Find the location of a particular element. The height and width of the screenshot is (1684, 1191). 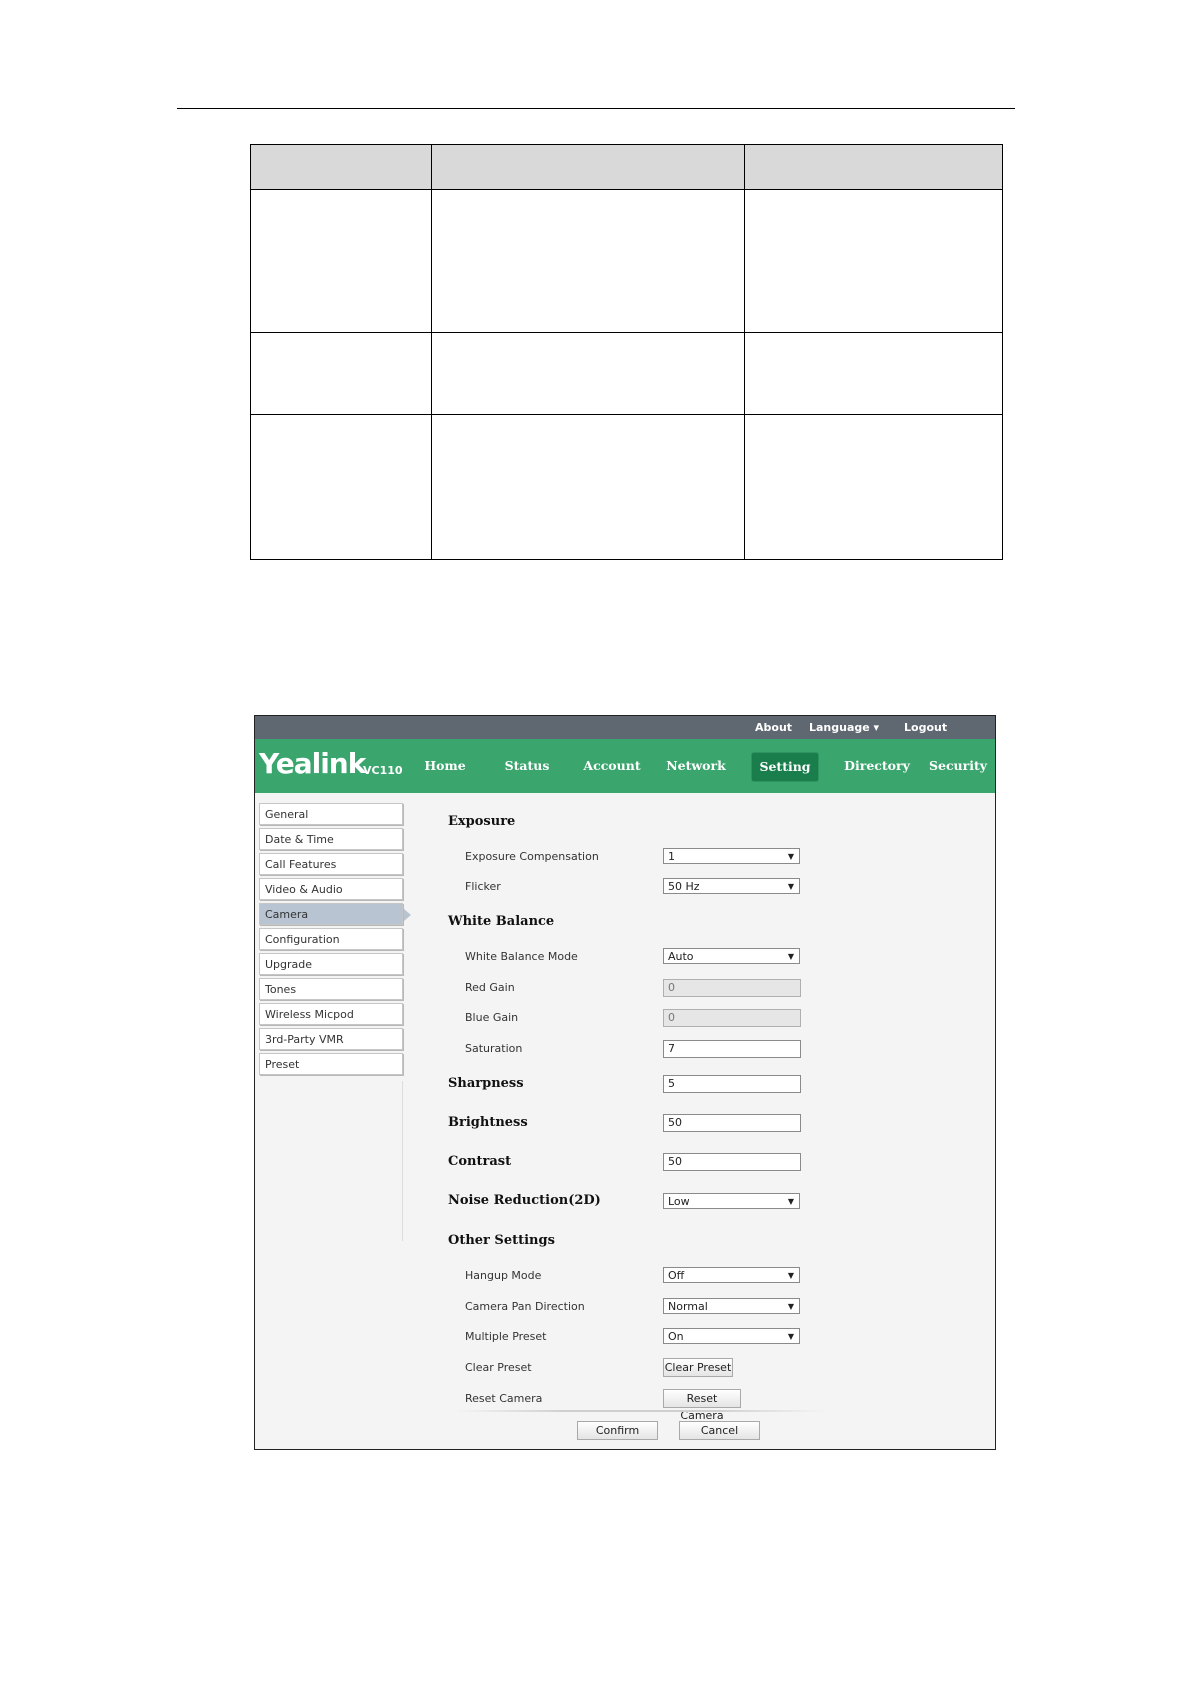

white-balance-mode-select: Auto ▼ is located at coordinates (731, 956).